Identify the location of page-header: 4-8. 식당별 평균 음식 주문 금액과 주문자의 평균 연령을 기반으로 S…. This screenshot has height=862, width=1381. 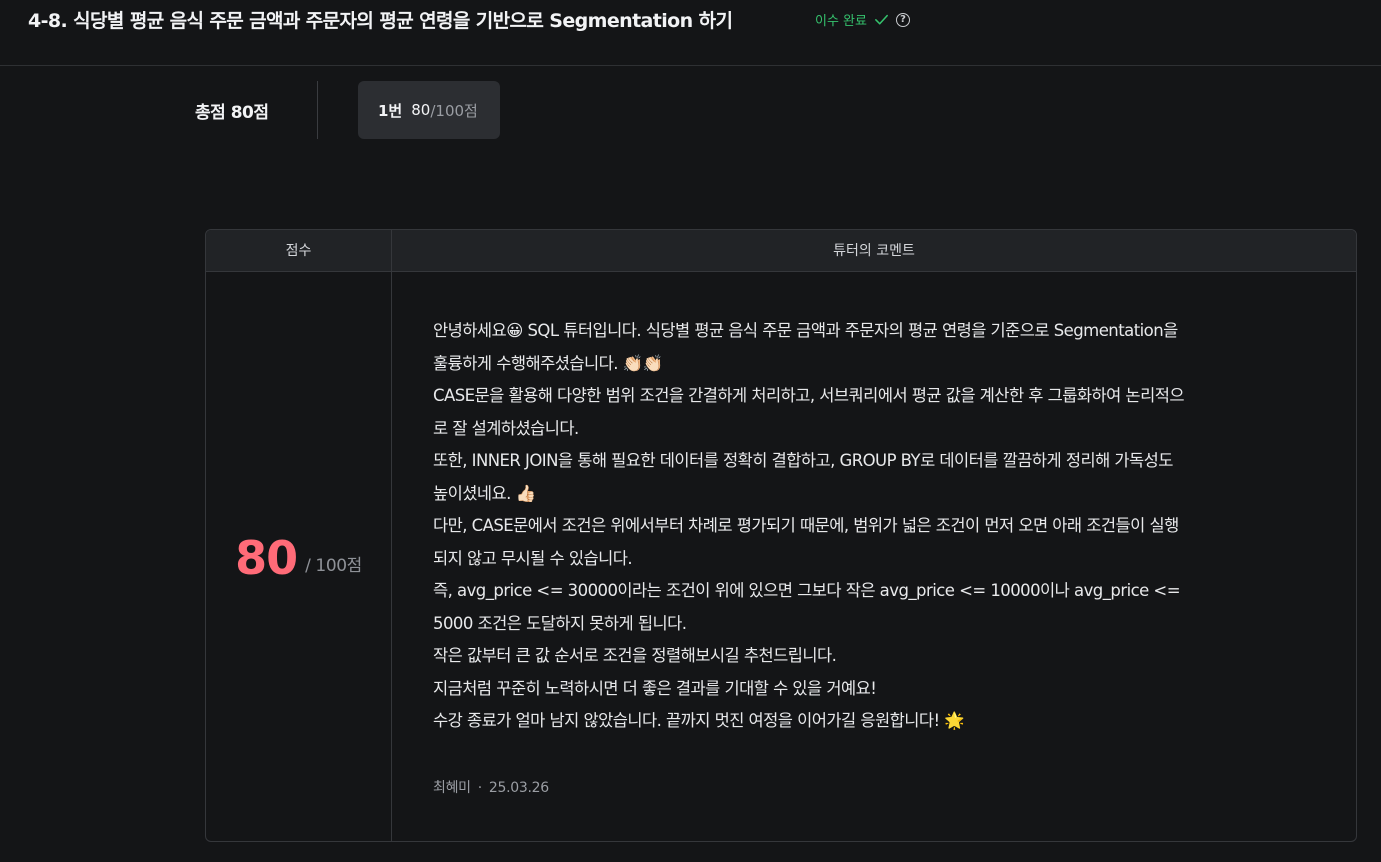
(690, 33).